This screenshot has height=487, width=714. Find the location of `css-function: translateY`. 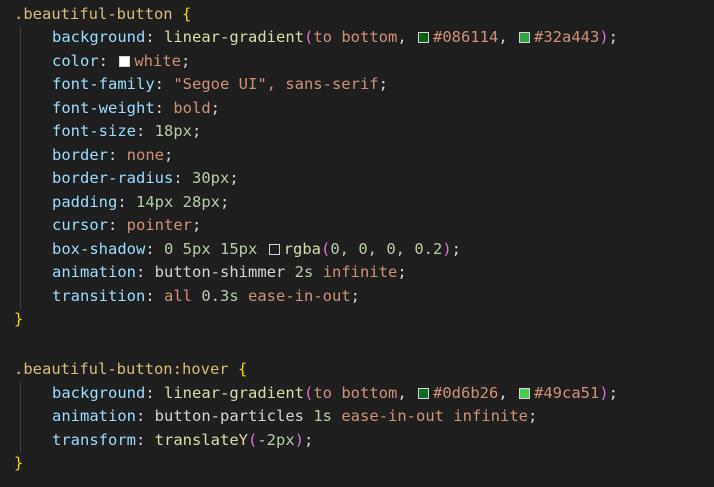

css-function: translateY is located at coordinates (201, 439).